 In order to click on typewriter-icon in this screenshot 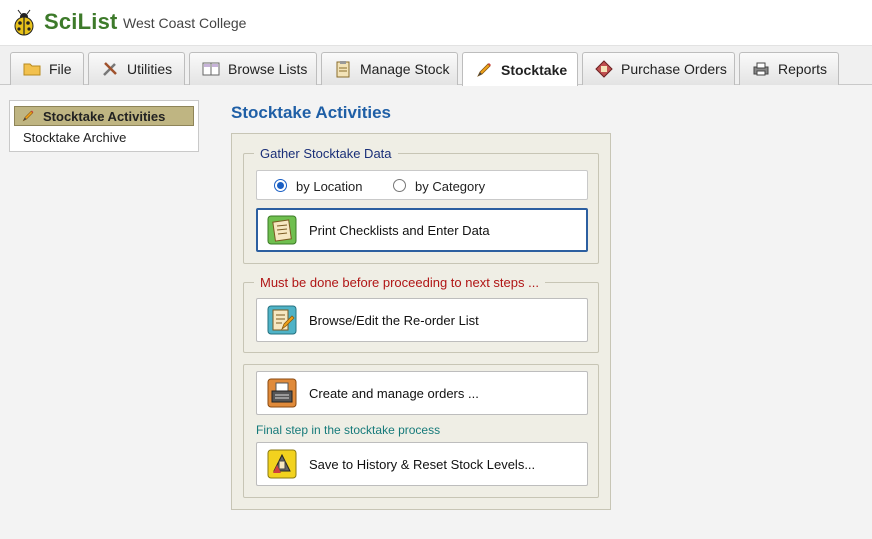, I will do `click(282, 393)`.